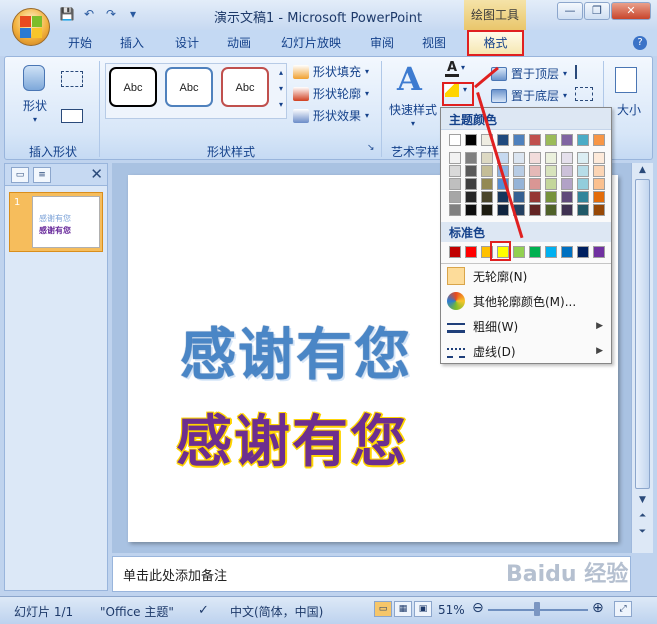 Image resolution: width=657 pixels, height=624 pixels. What do you see at coordinates (292, 437) in the screenshot?
I see `wordart-text-purple: 感谢有您` at bounding box center [292, 437].